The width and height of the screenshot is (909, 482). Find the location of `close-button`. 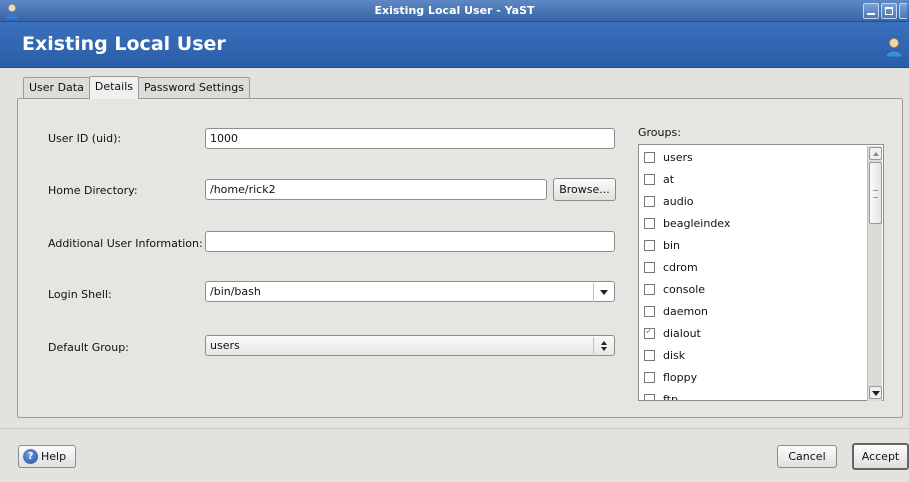

close-button is located at coordinates (903, 11).